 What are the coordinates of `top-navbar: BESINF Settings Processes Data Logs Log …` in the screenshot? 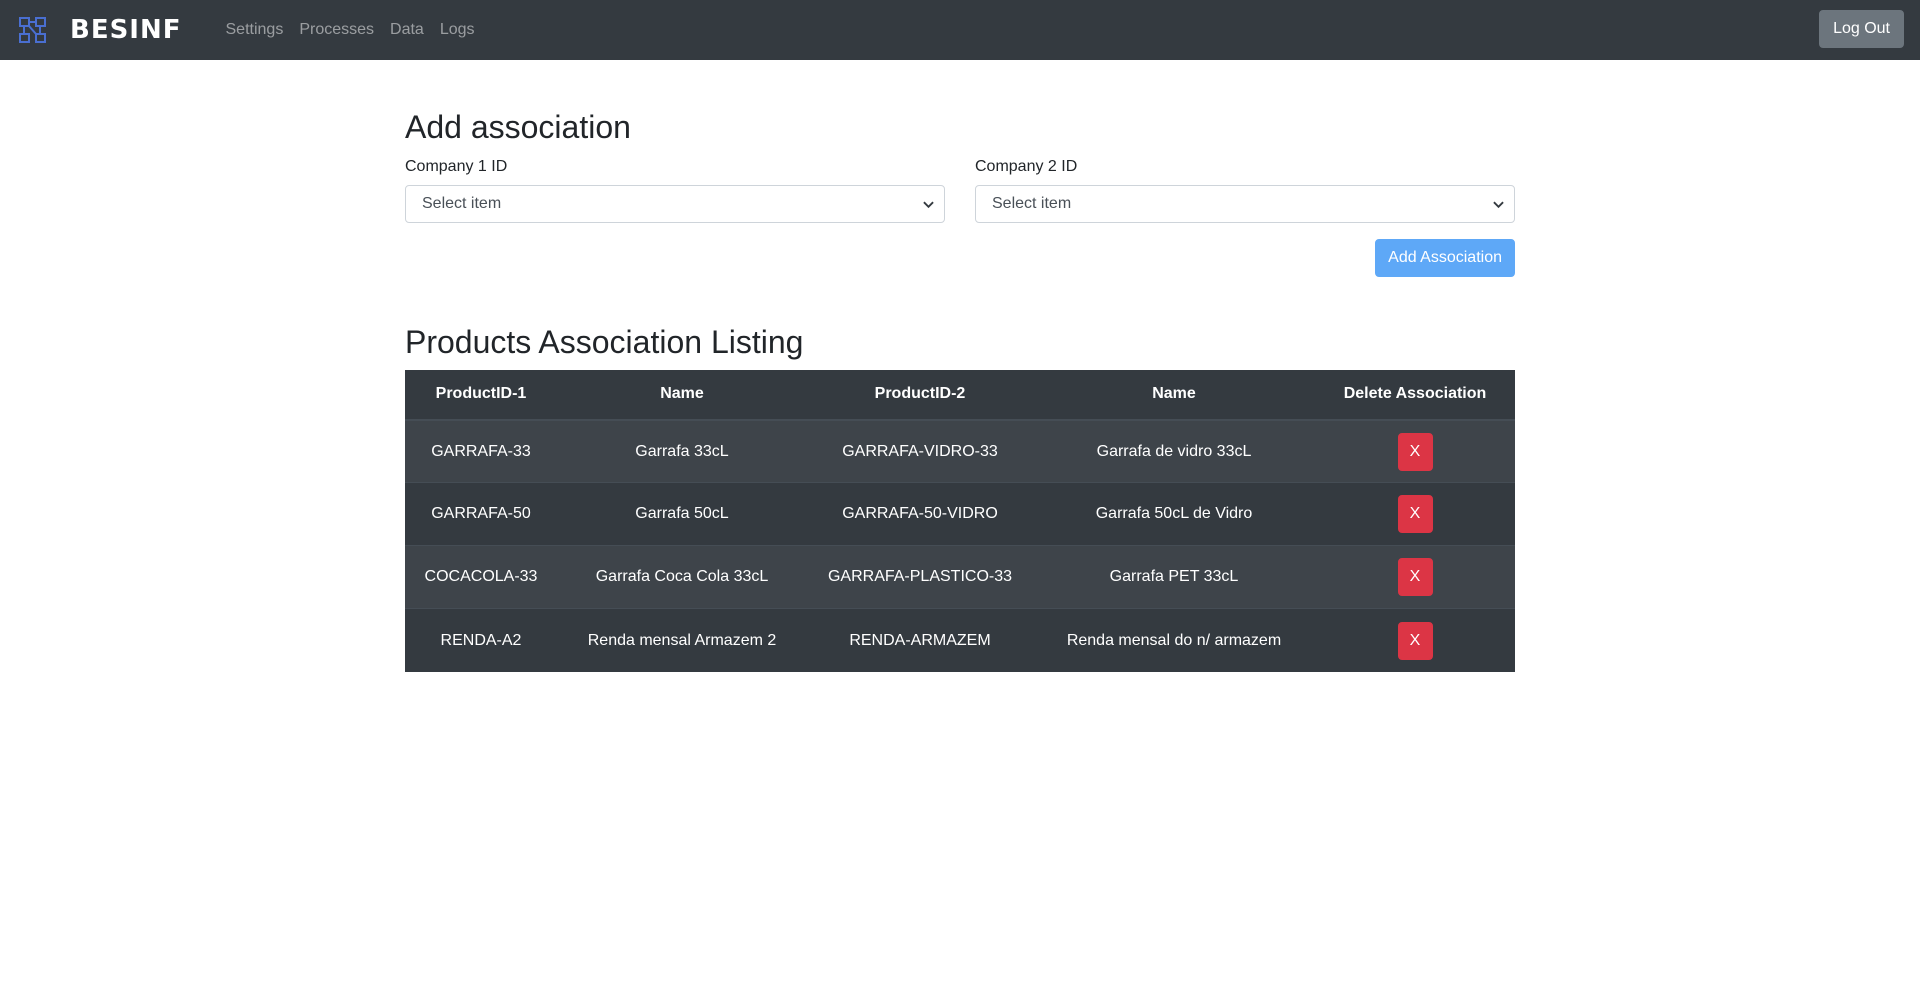 It's located at (960, 30).